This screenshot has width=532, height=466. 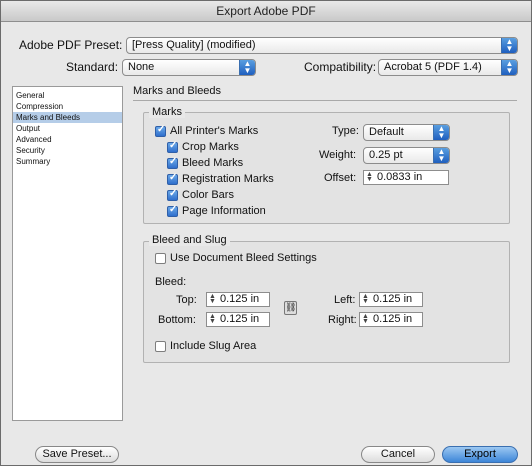 What do you see at coordinates (67, 128) in the screenshot?
I see `sidebar-item-output: Output` at bounding box center [67, 128].